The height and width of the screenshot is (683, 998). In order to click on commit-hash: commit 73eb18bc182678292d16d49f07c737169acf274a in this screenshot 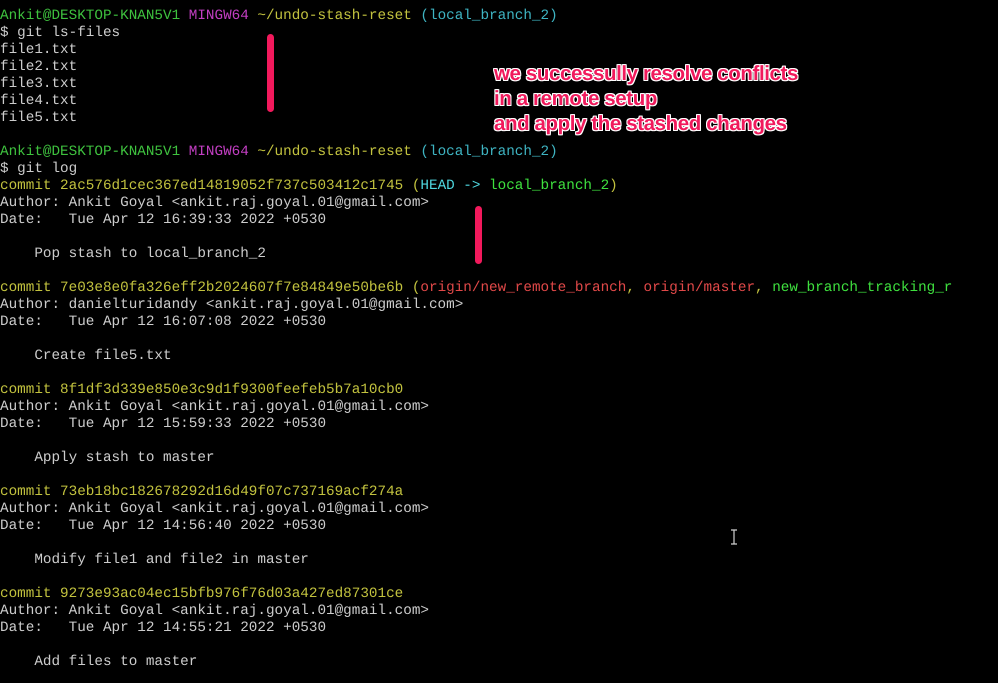, I will do `click(202, 492)`.